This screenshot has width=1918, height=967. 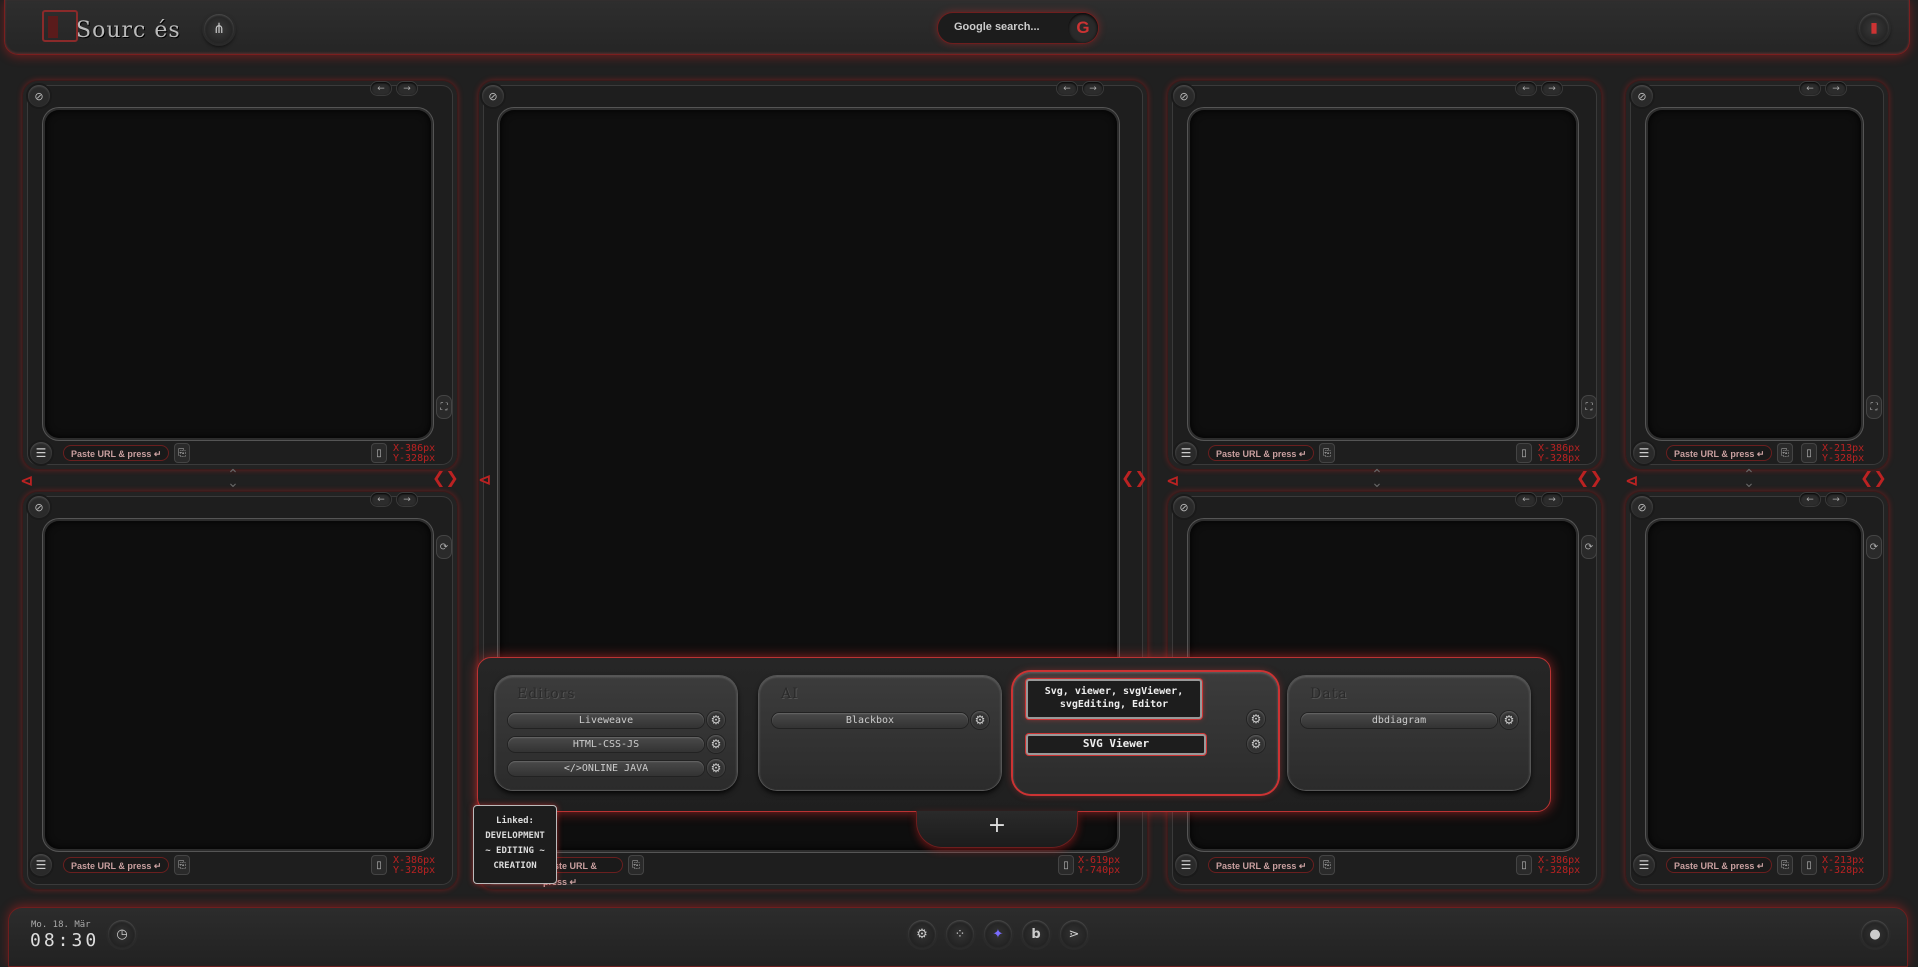 I want to click on google-search-button: G, so click(x=1083, y=28).